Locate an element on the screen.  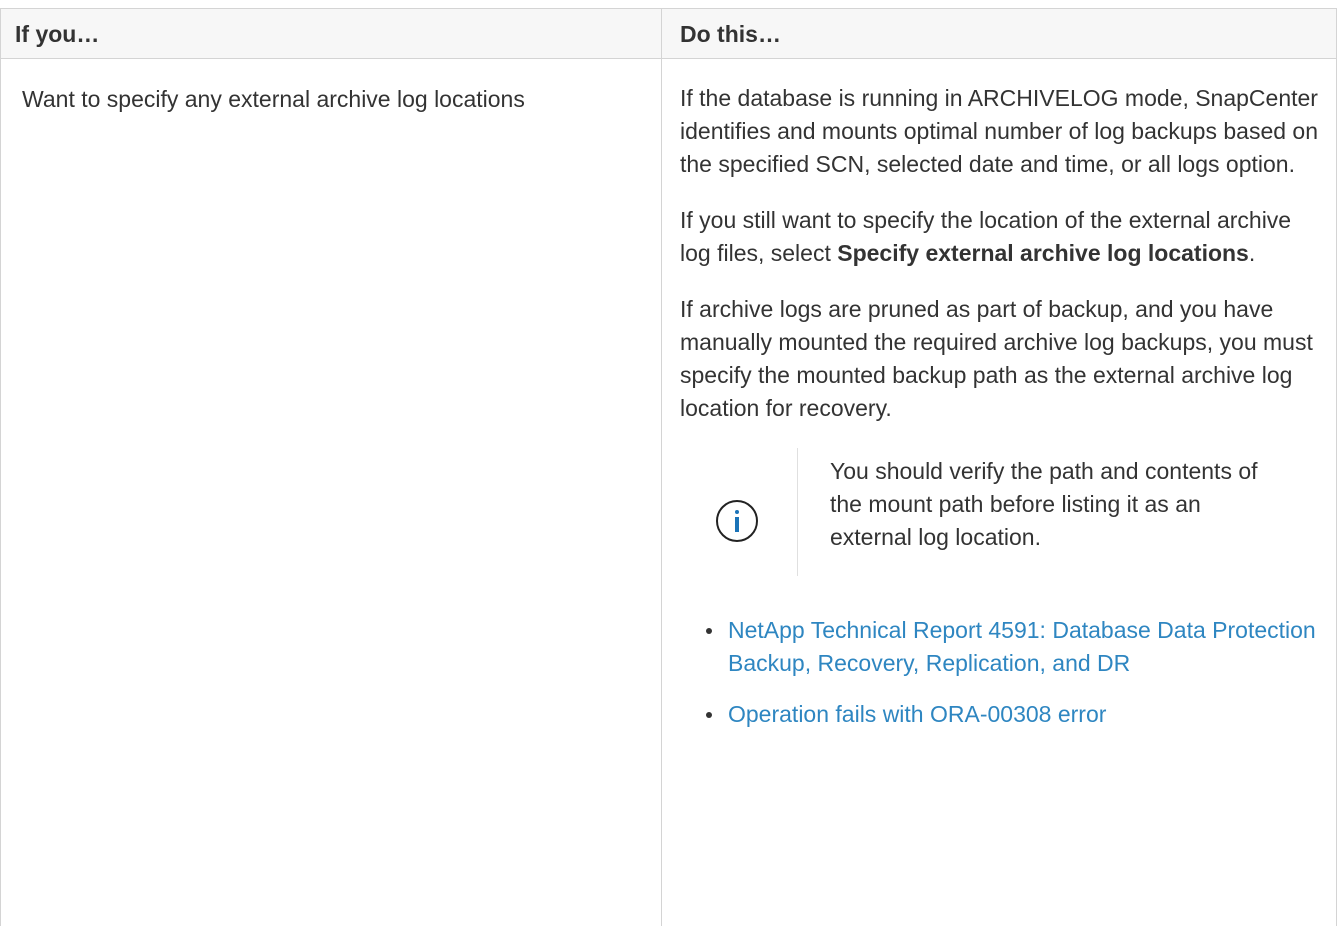
option-name-bold: Specify external archive log locations is located at coordinates (1043, 253).